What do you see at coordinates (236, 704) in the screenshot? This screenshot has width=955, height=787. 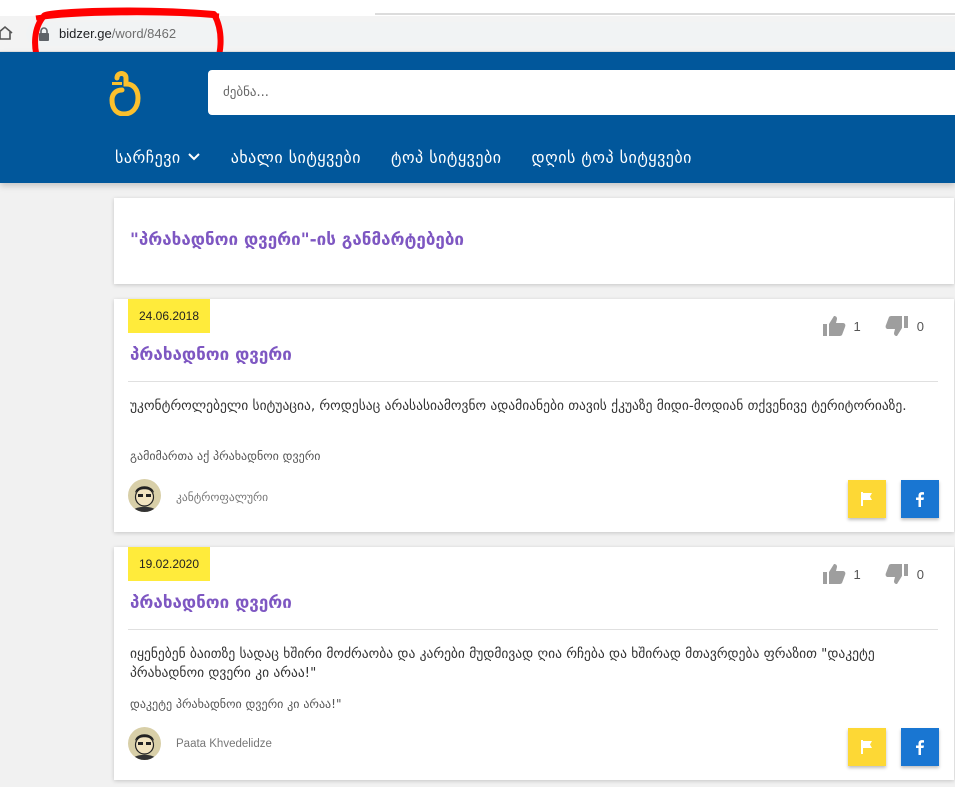 I see `example-text: დაკეტე პრახადნოი დვერი კი არაა!"` at bounding box center [236, 704].